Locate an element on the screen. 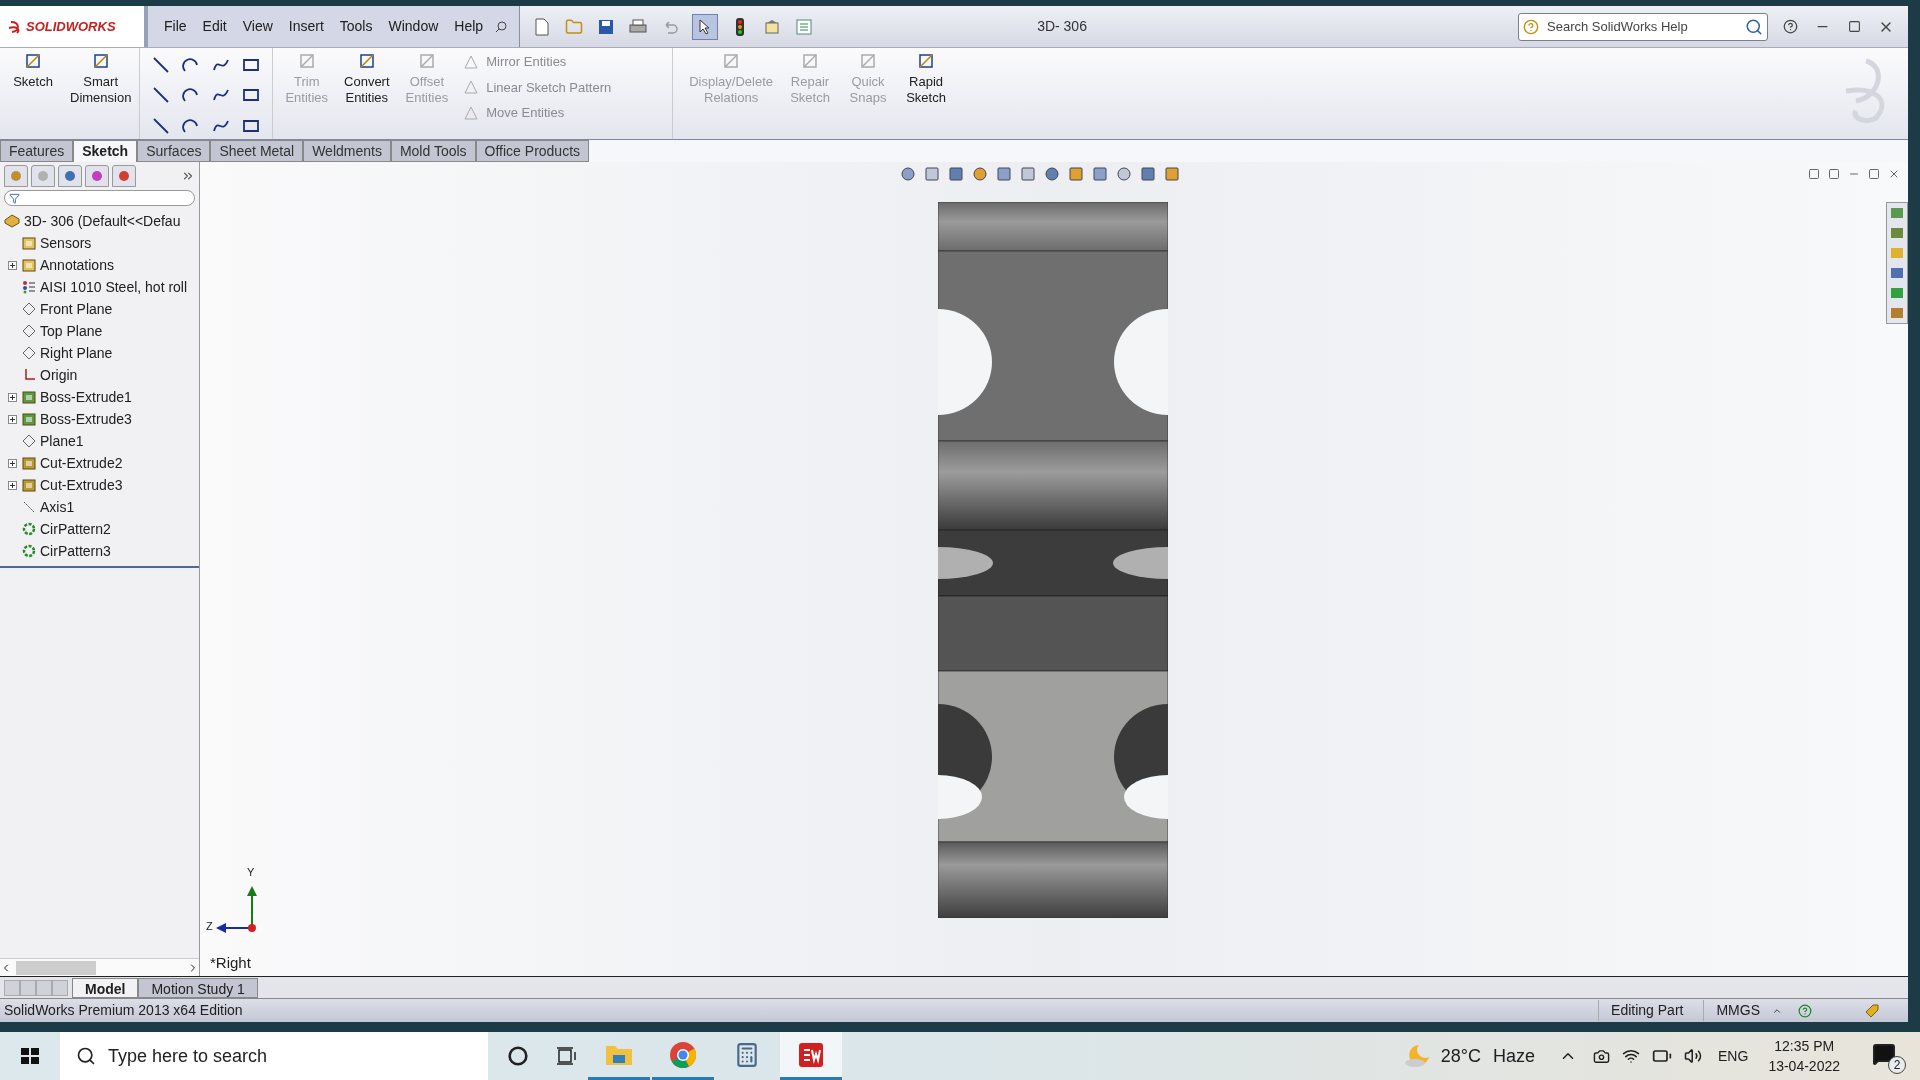 Image resolution: width=1920 pixels, height=1080 pixels. tree-item: Axis1 is located at coordinates (57, 507).